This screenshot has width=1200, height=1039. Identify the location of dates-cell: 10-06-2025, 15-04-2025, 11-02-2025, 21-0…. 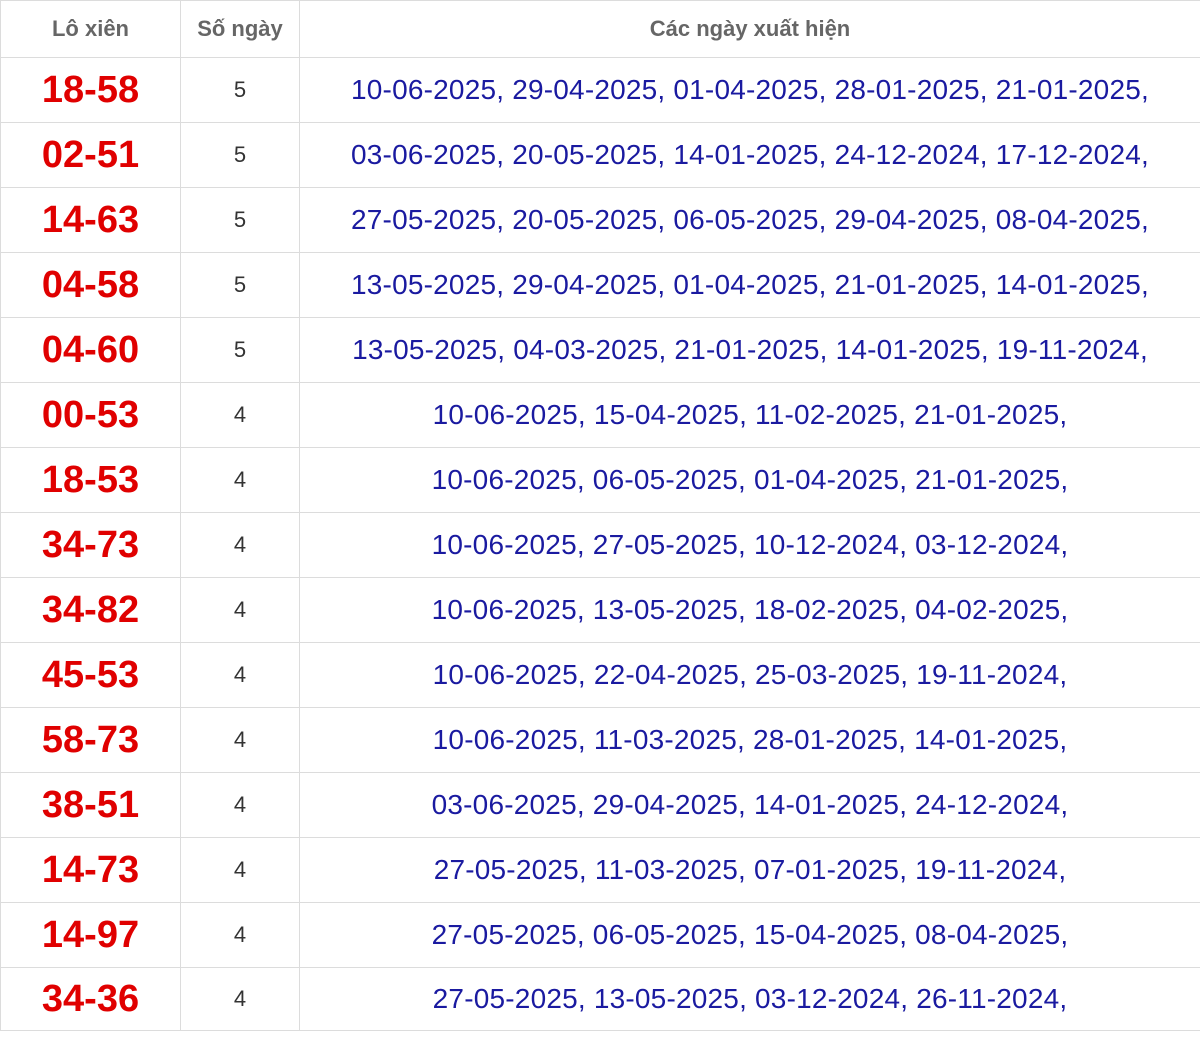
(749, 415).